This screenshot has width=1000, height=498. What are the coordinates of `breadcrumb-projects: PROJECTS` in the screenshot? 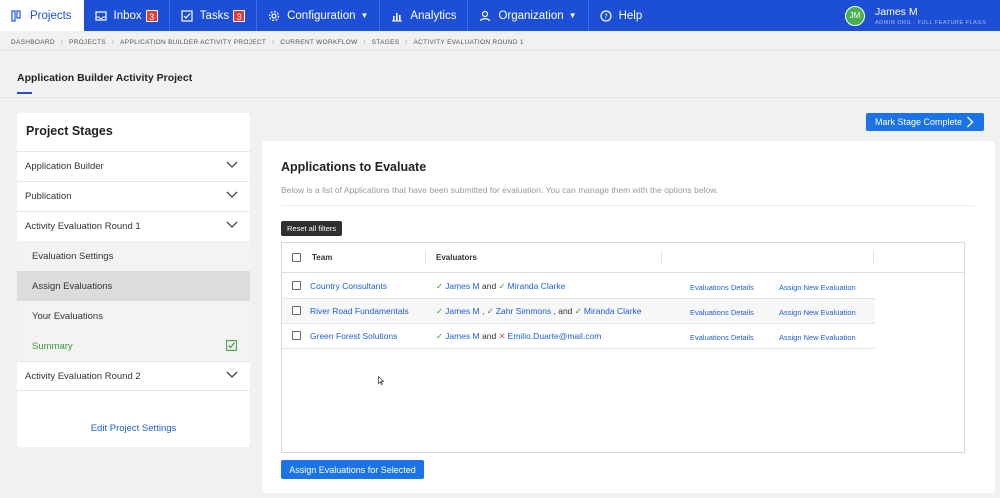 It's located at (87, 42).